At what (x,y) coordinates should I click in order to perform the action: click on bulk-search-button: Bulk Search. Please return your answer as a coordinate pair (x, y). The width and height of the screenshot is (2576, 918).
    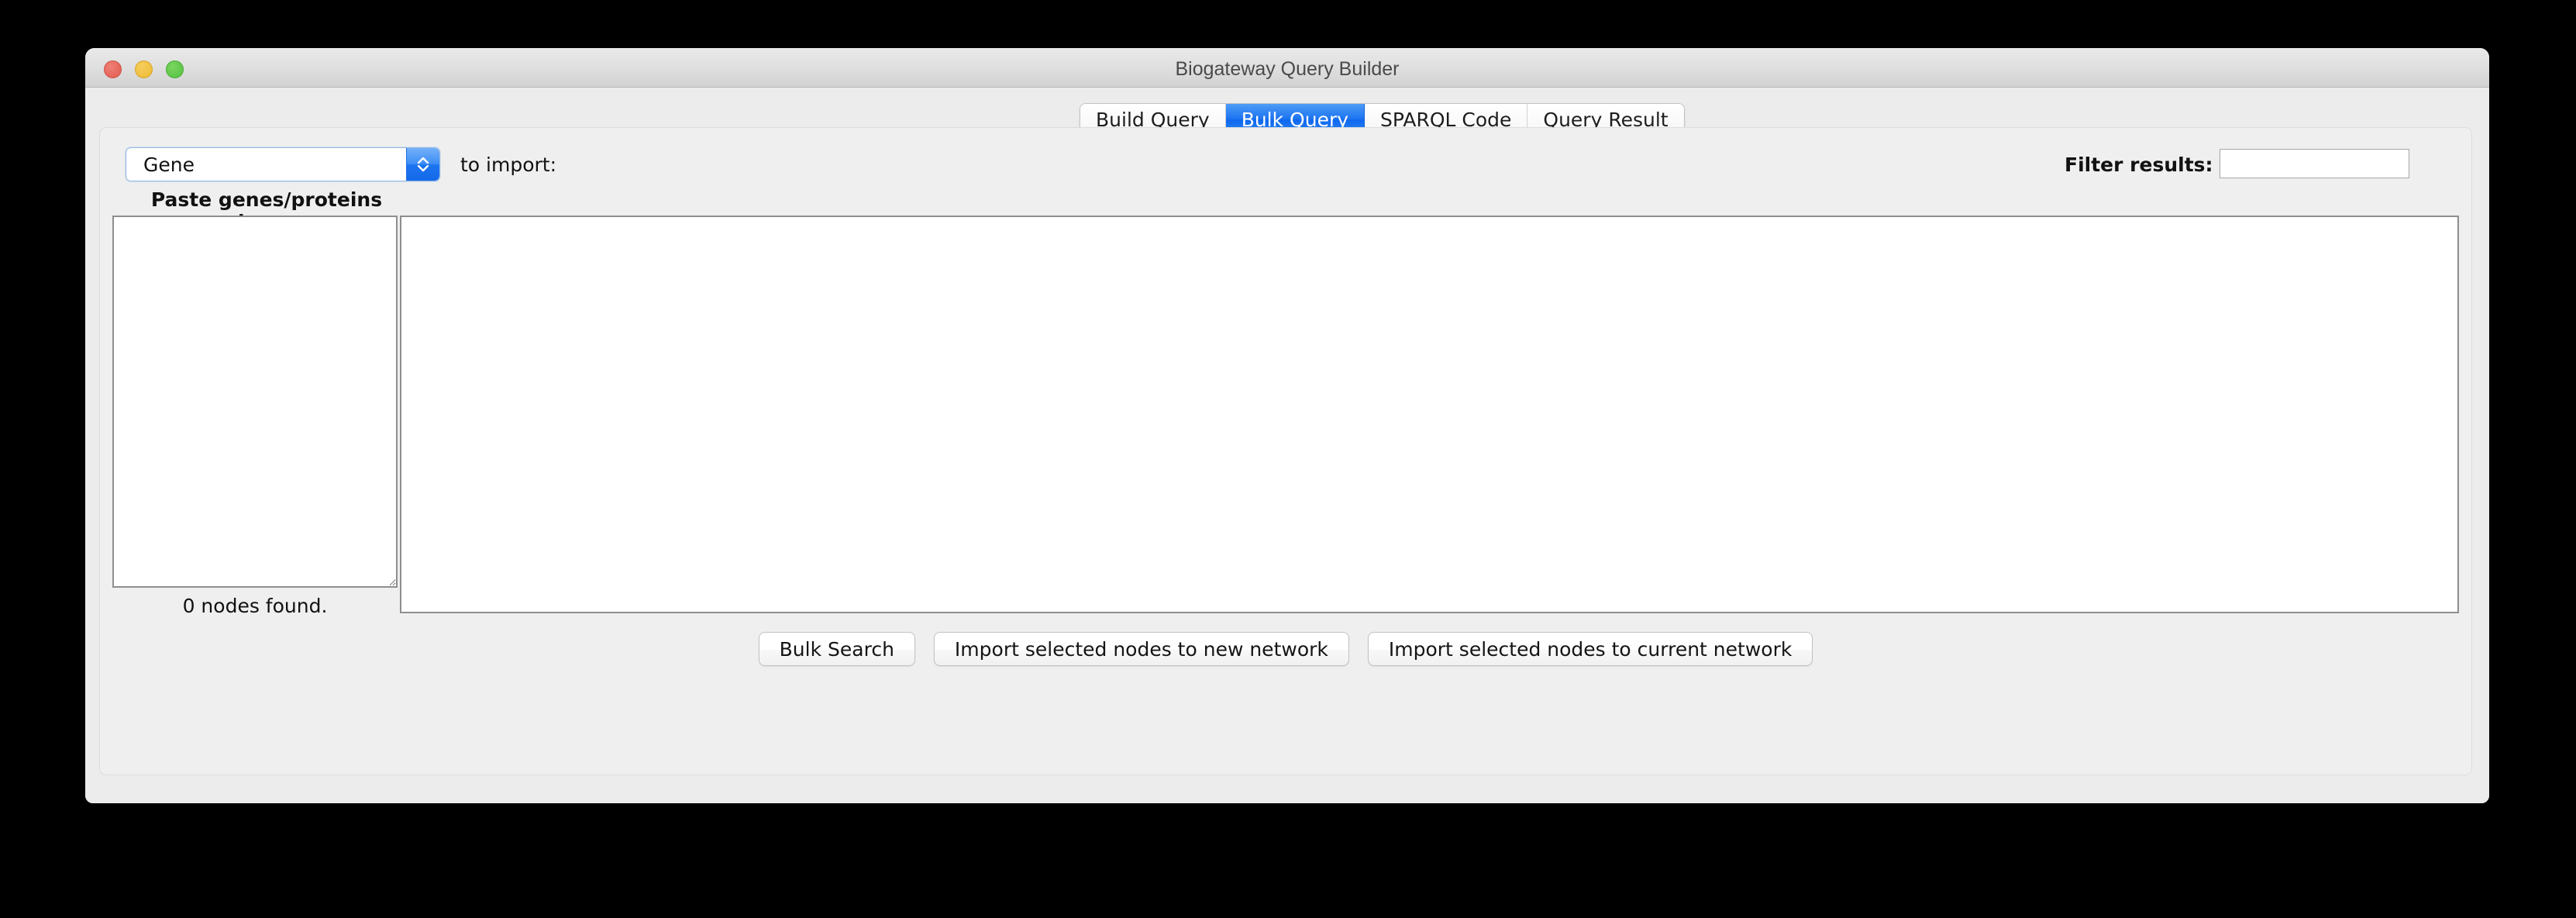
    Looking at the image, I should click on (836, 649).